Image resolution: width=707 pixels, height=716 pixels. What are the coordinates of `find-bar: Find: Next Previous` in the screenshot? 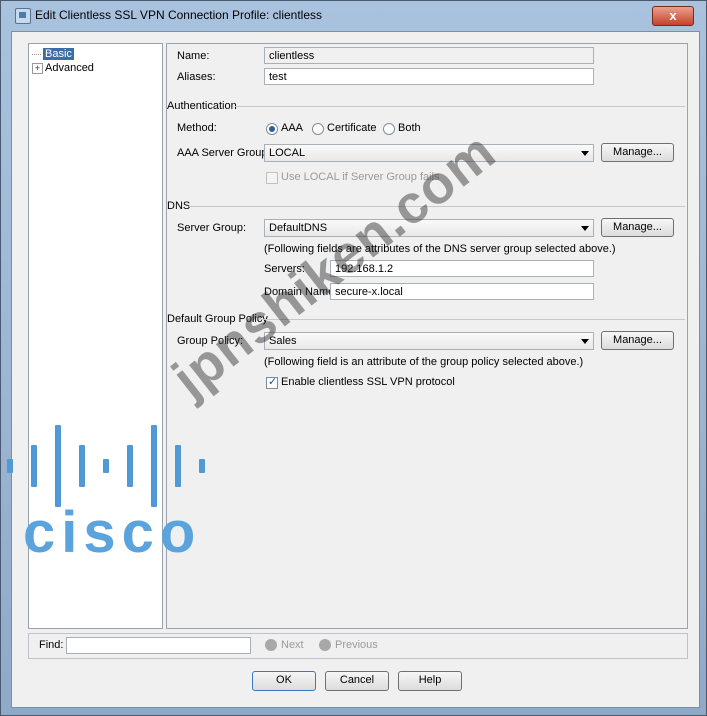 It's located at (358, 646).